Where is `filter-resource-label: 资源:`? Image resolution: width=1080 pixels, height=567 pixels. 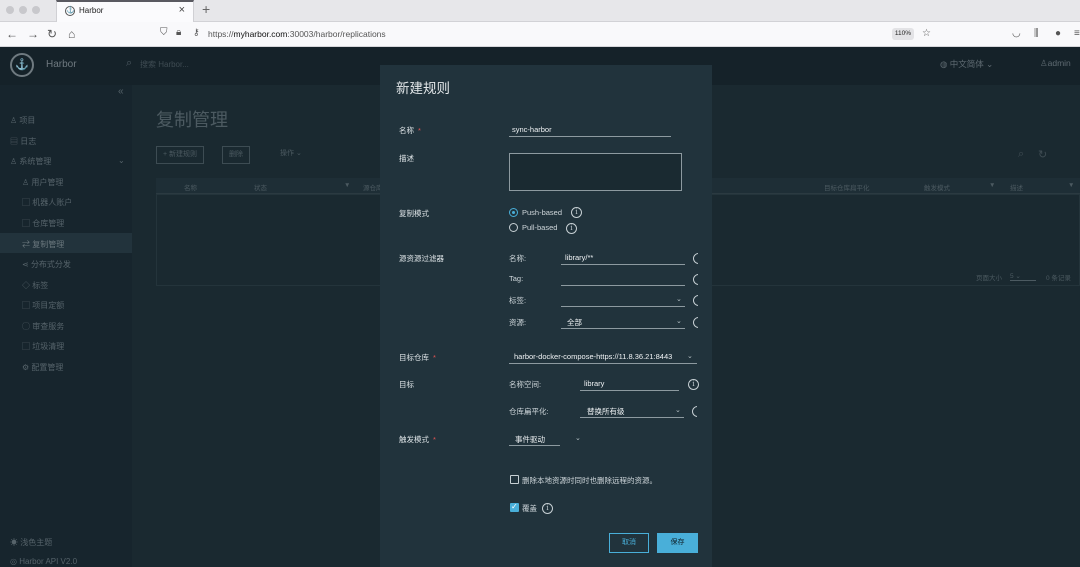 filter-resource-label: 资源: is located at coordinates (518, 322).